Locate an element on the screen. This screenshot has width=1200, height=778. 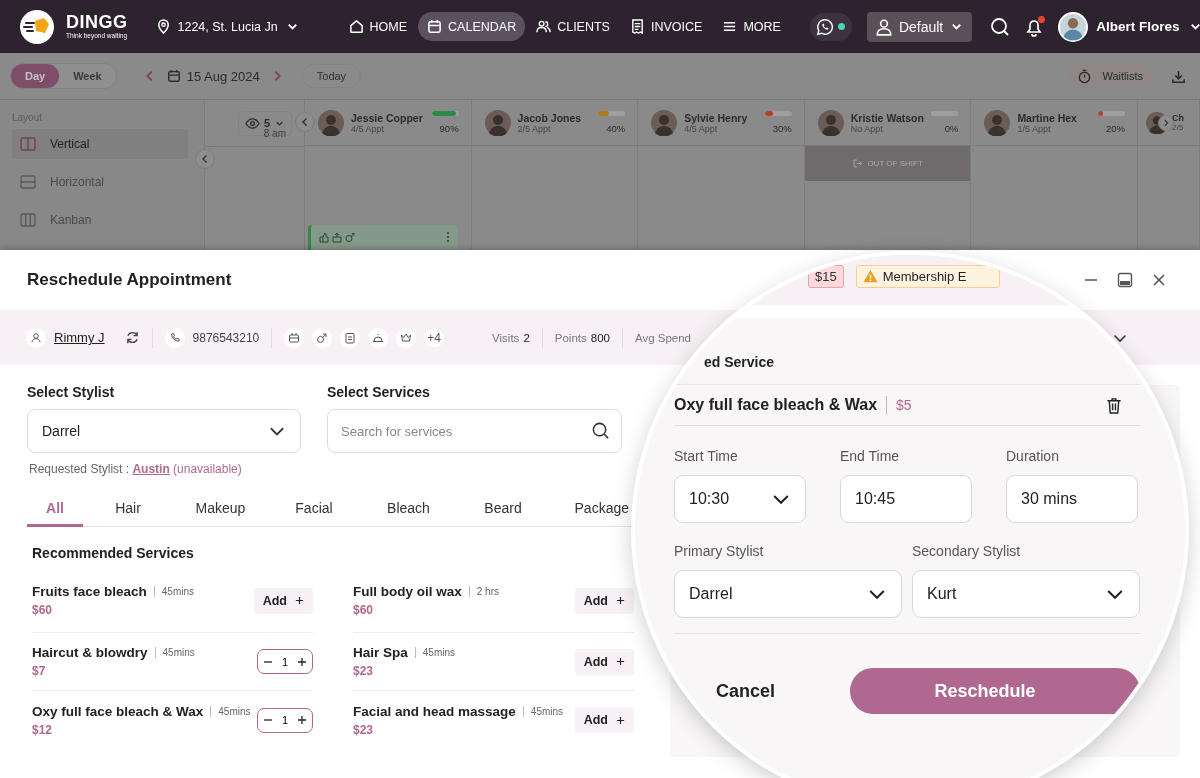
category-tab: Package is located at coordinates (589, 513).